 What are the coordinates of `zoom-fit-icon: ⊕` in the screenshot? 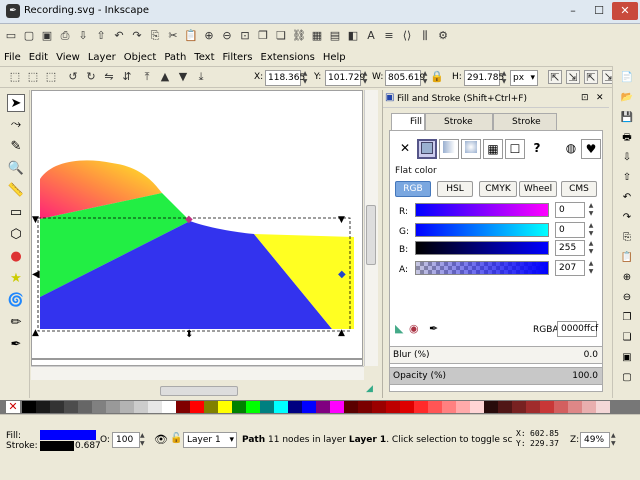 It's located at (627, 278).